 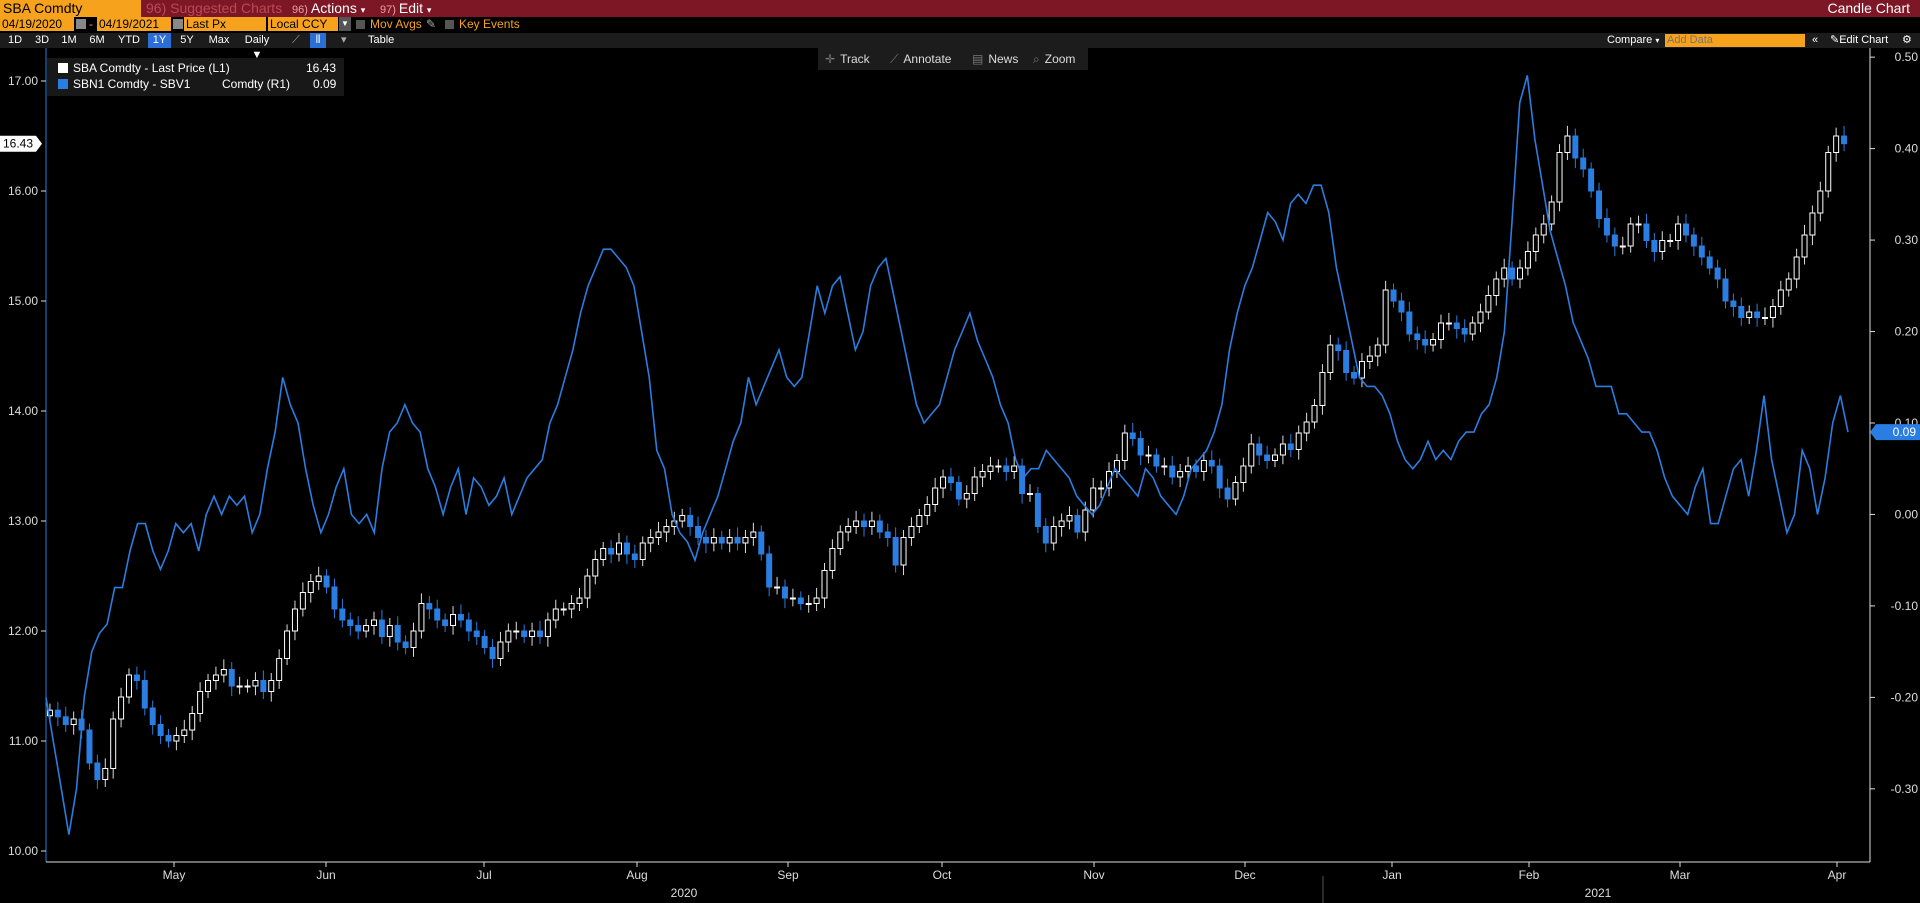 What do you see at coordinates (636, 875) in the screenshot?
I see `x-tick-label: Aug` at bounding box center [636, 875].